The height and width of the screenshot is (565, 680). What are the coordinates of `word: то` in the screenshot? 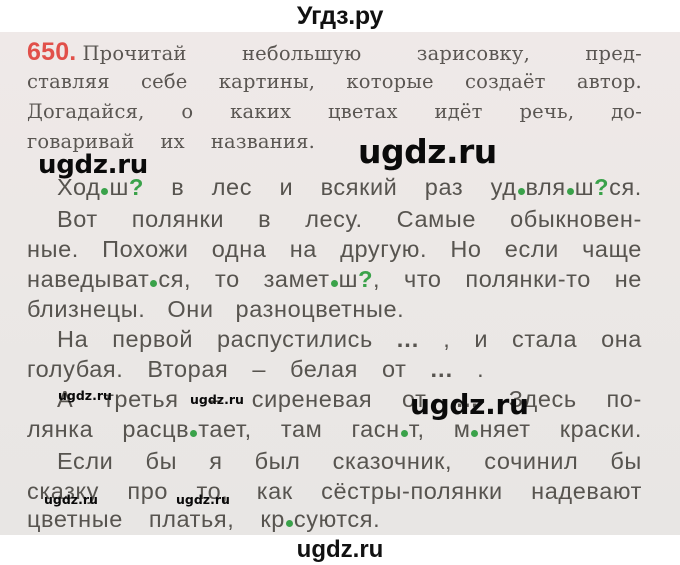 It's located at (227, 279).